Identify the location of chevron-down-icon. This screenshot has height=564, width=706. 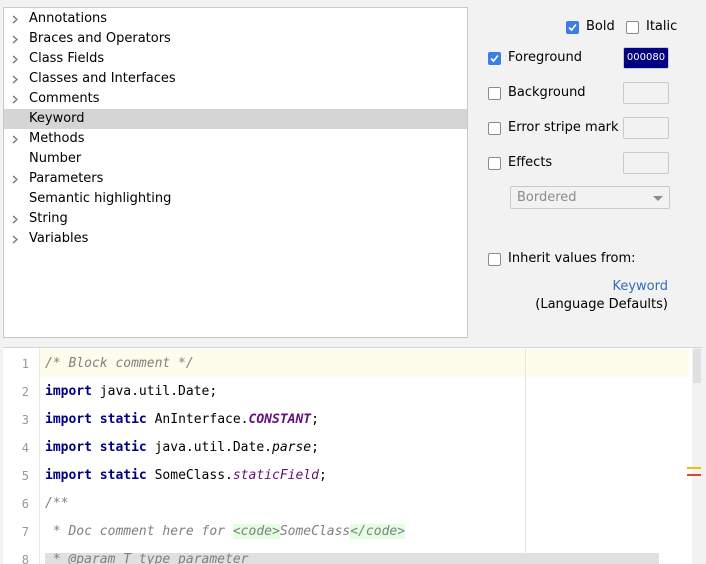
(658, 198).